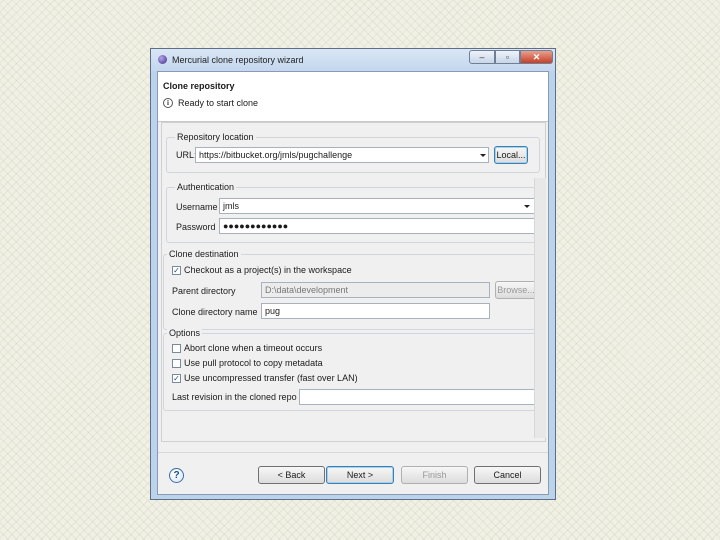  I want to click on repository-location-title: Repository location, so click(215, 137).